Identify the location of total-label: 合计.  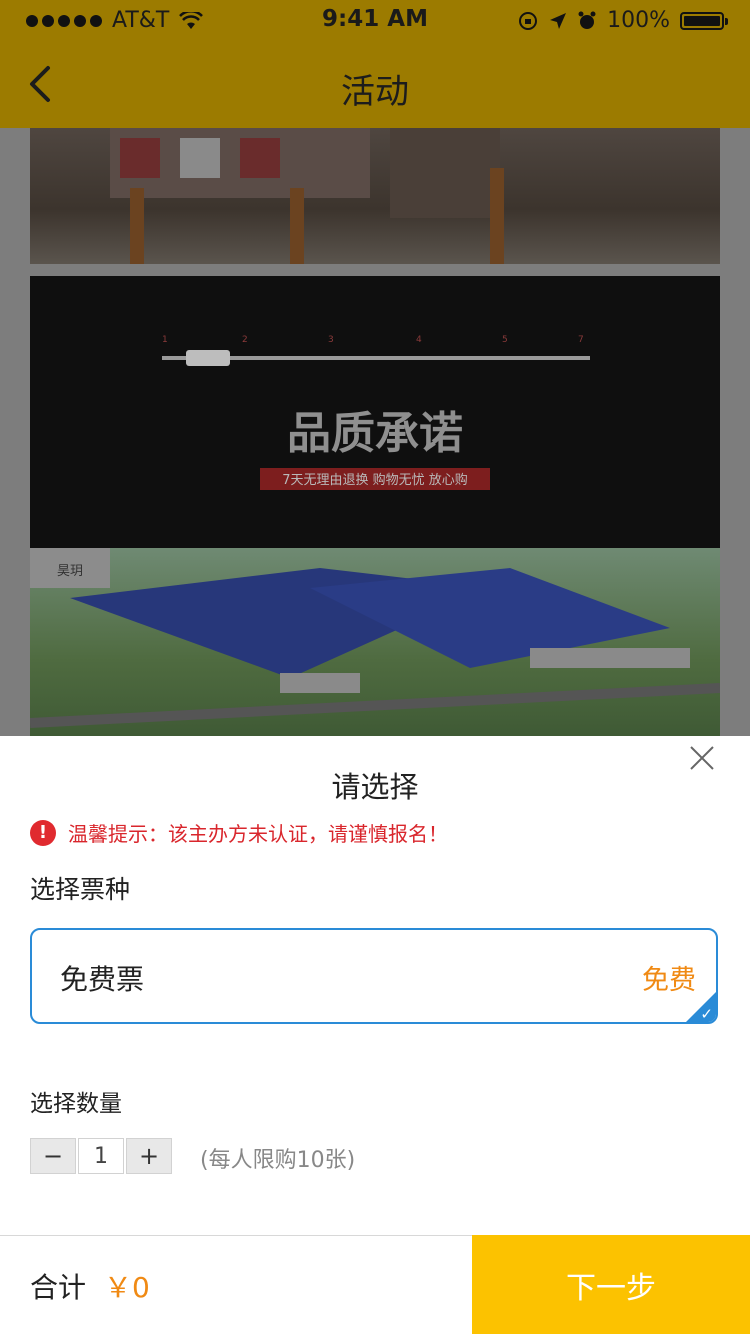
(58, 1287).